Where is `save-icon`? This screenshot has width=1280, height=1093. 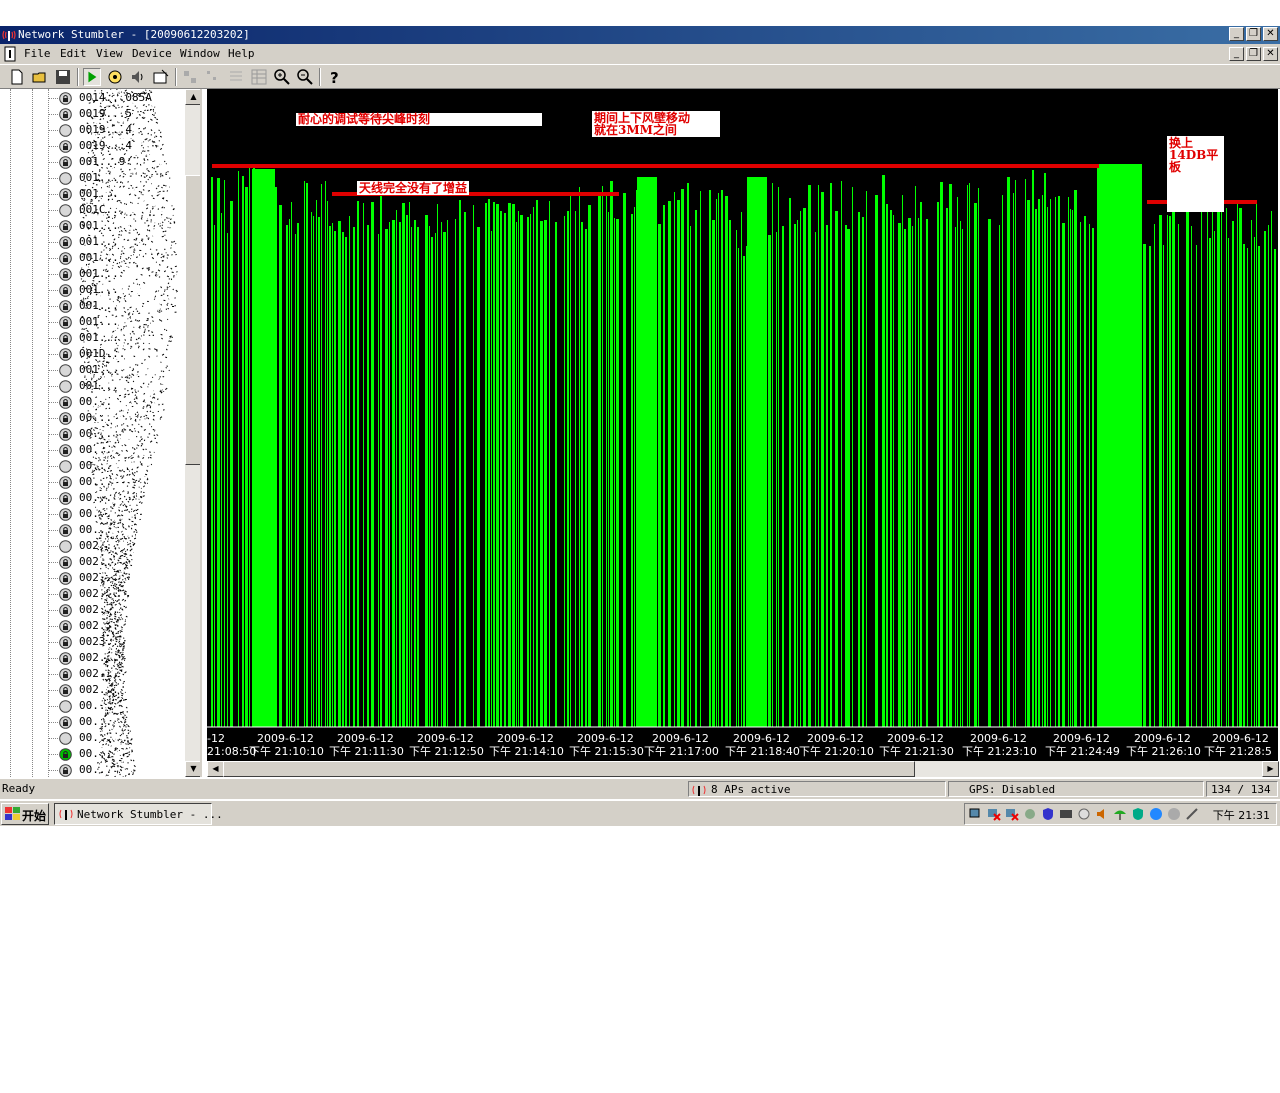
save-icon is located at coordinates (63, 77).